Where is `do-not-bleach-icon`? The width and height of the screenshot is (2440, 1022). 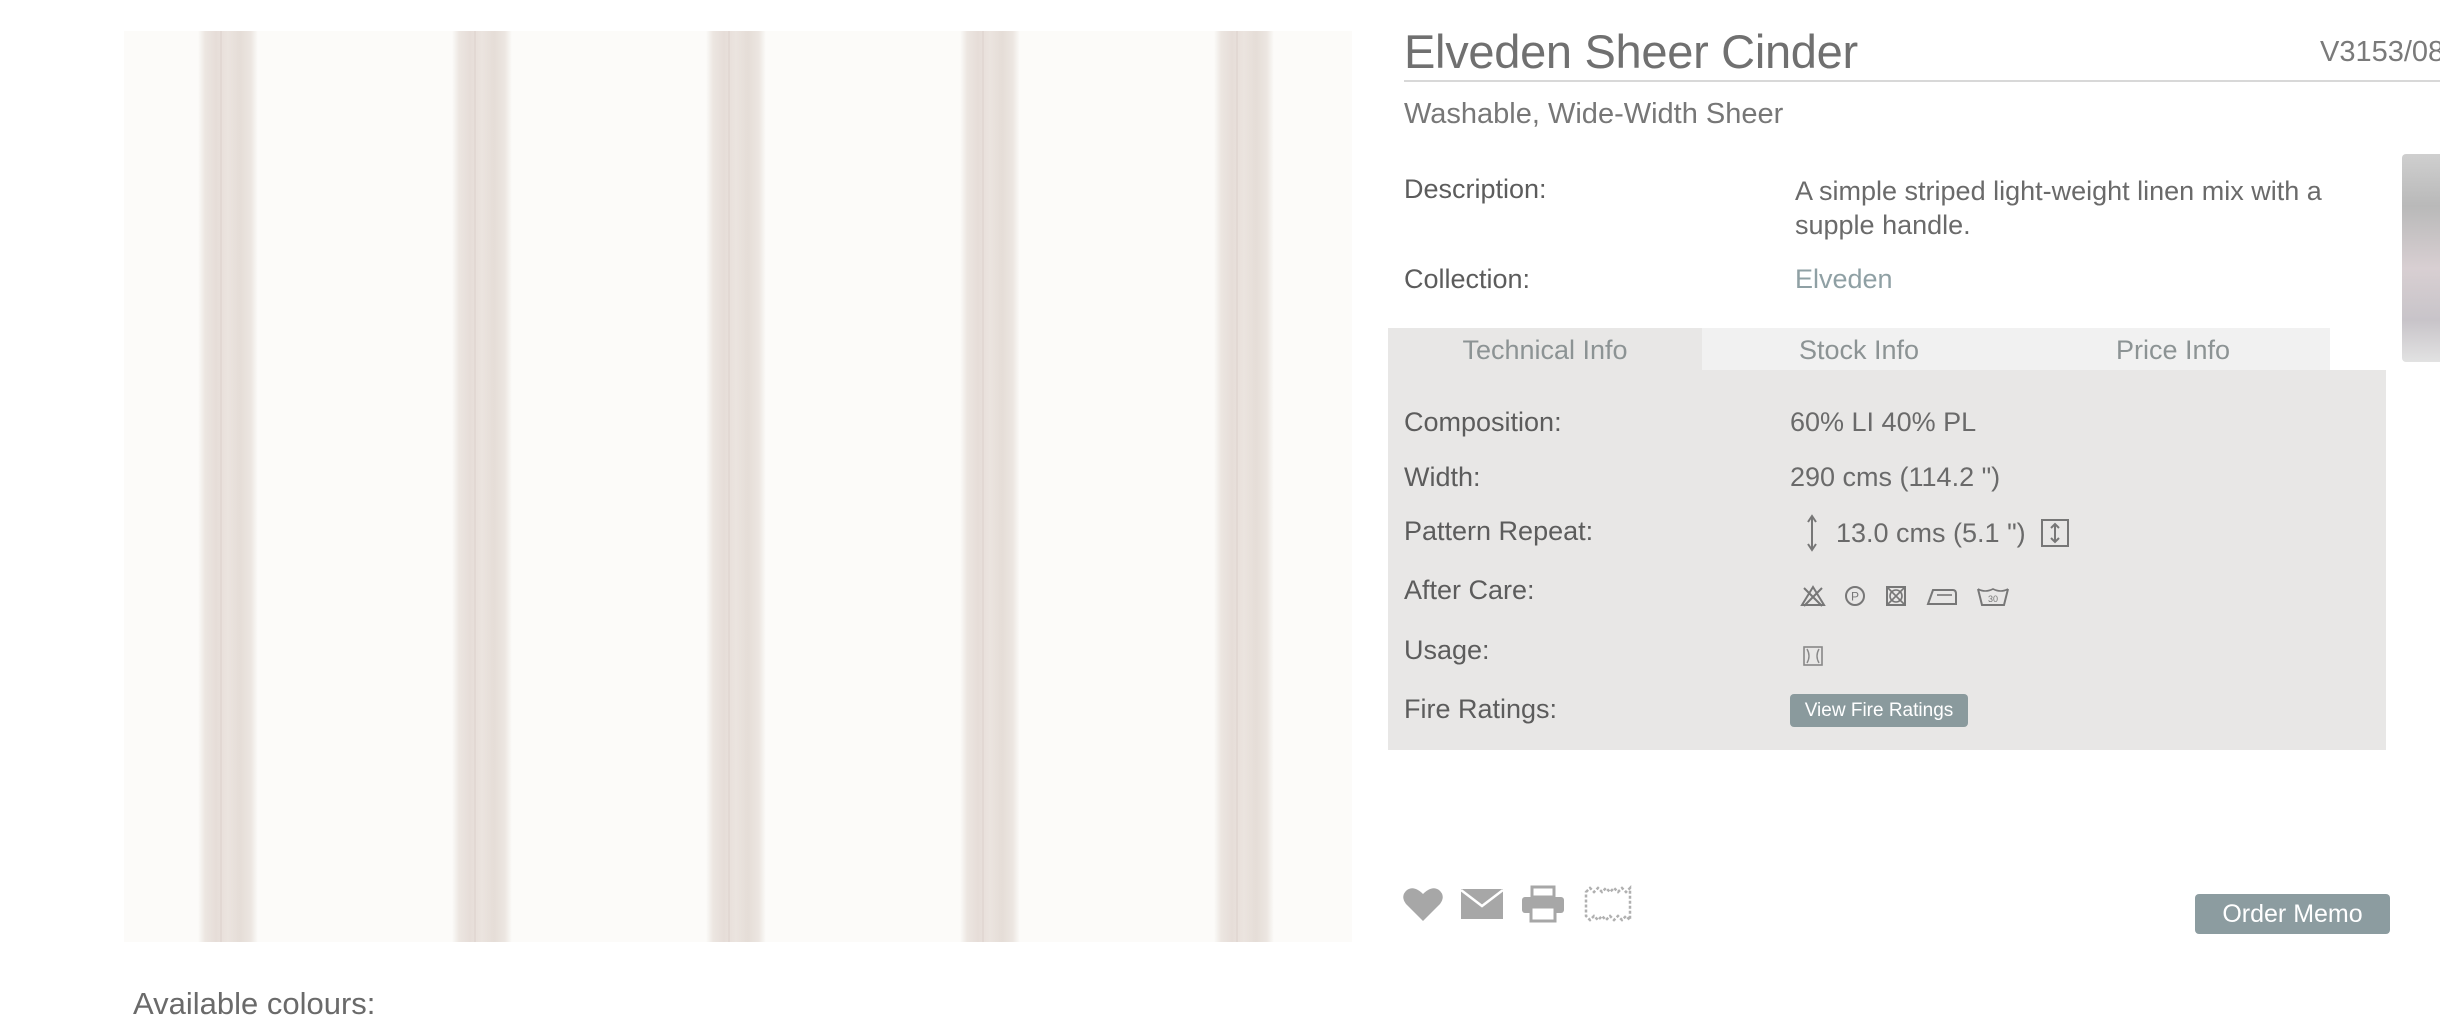
do-not-bleach-icon is located at coordinates (1813, 596).